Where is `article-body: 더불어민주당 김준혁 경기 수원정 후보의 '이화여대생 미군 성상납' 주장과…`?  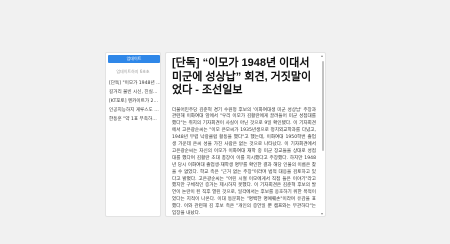 article-body: 더불어민주당 김준혁 경기 수원정 후보의 '이화여대생 미군 성상납' 주장과… is located at coordinates (244, 162).